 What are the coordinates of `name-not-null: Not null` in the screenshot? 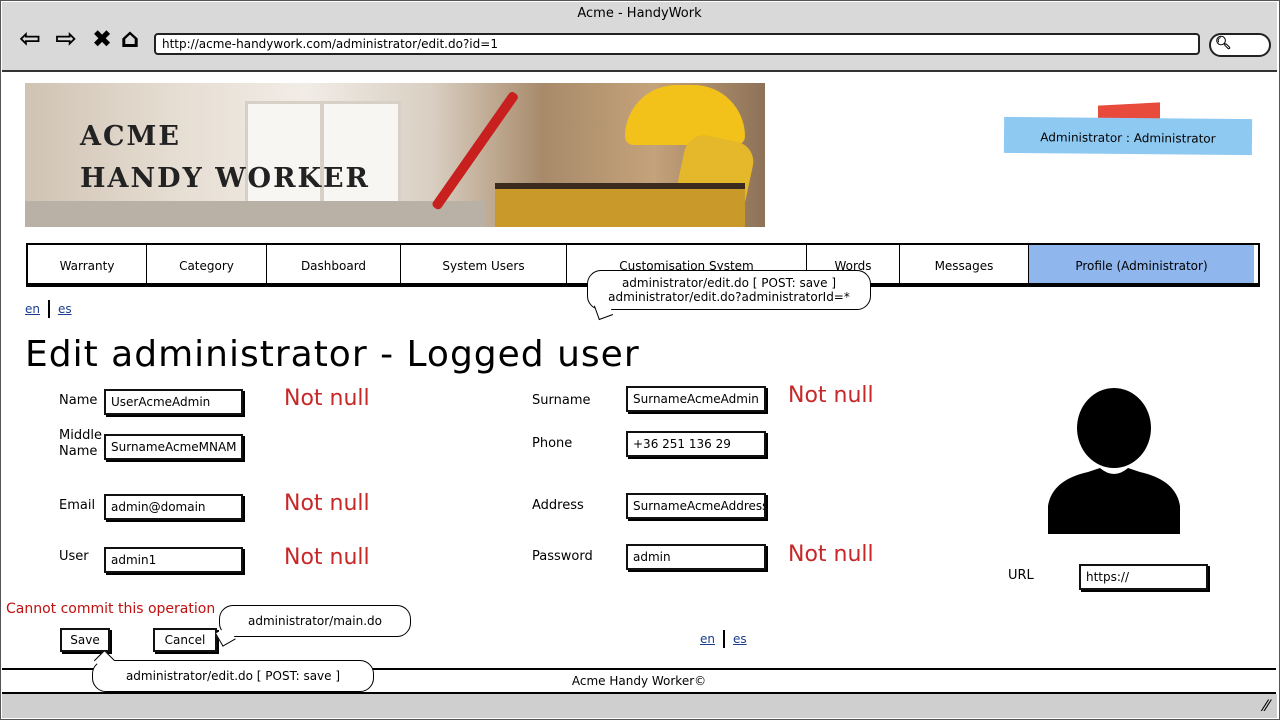 It's located at (327, 398).